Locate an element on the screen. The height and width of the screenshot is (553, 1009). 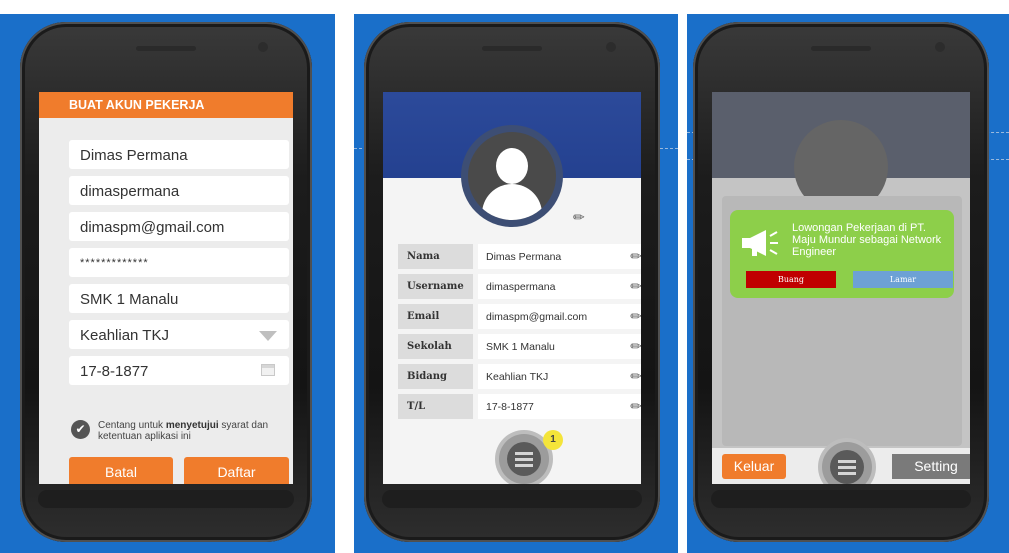
profile-row: Sekolah SMK 1 Manalu ✏ is located at coordinates (519, 346).